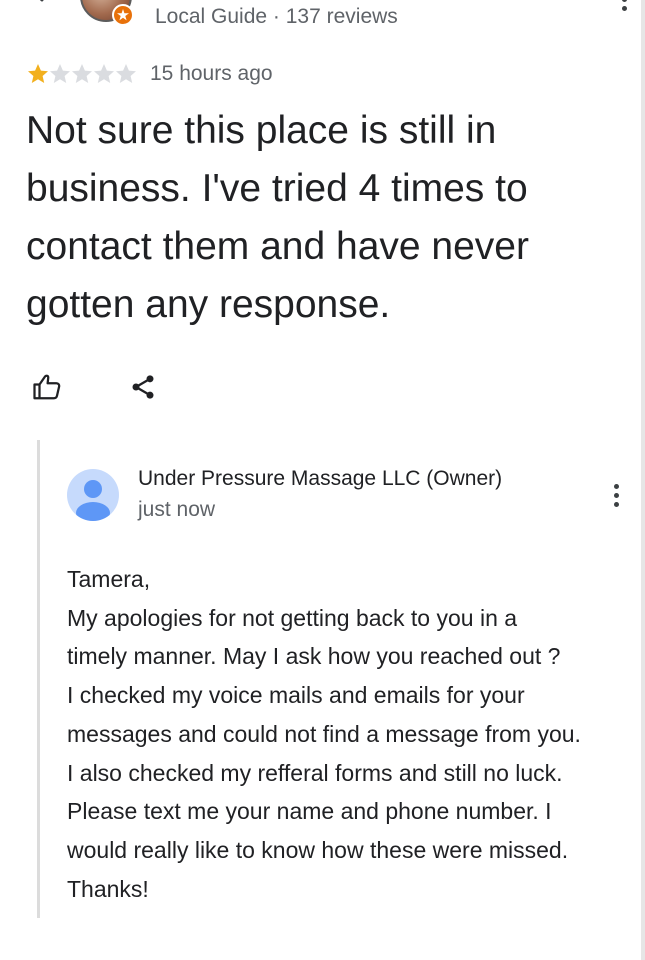 This screenshot has height=960, width=645. I want to click on reviewer-meta: Local Guide · 137 reviews, so click(276, 16).